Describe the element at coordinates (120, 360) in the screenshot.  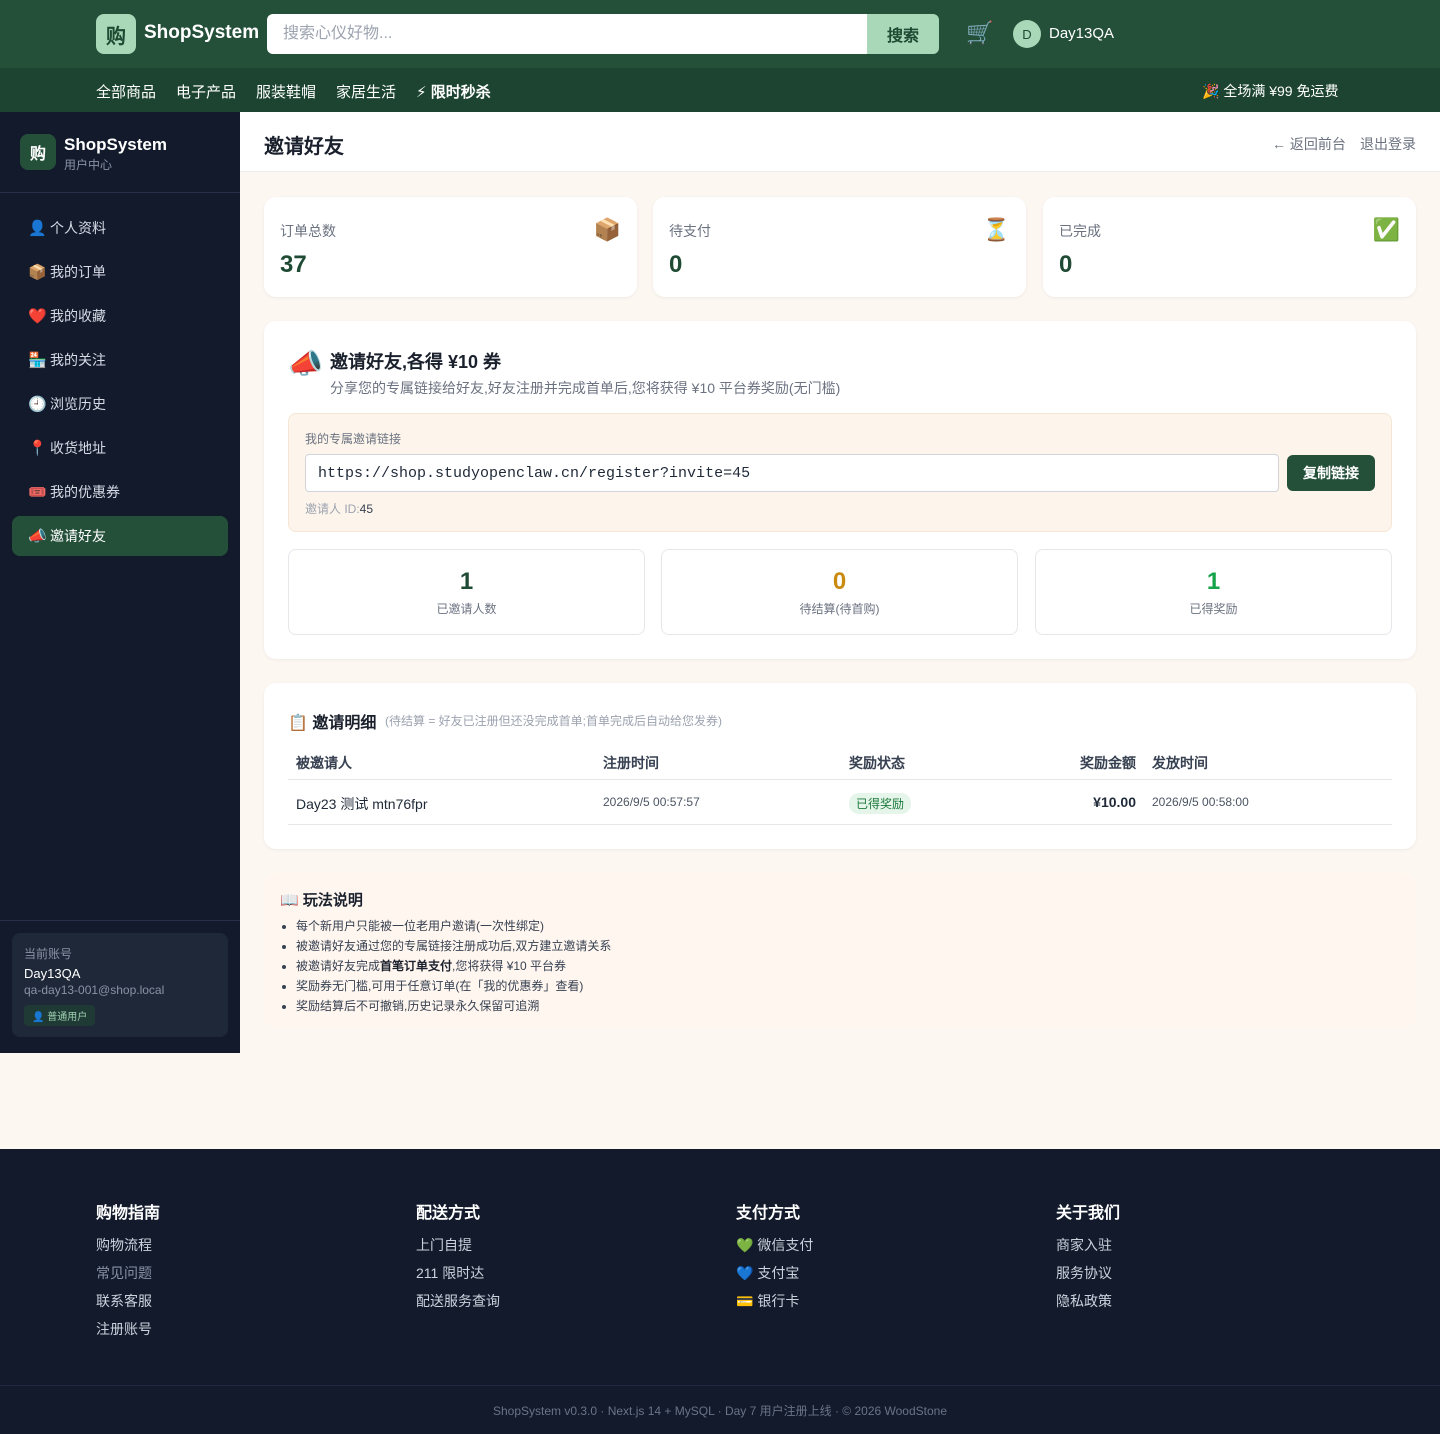
I see `sidebar-item-following: 🏪 我的关注` at that location.